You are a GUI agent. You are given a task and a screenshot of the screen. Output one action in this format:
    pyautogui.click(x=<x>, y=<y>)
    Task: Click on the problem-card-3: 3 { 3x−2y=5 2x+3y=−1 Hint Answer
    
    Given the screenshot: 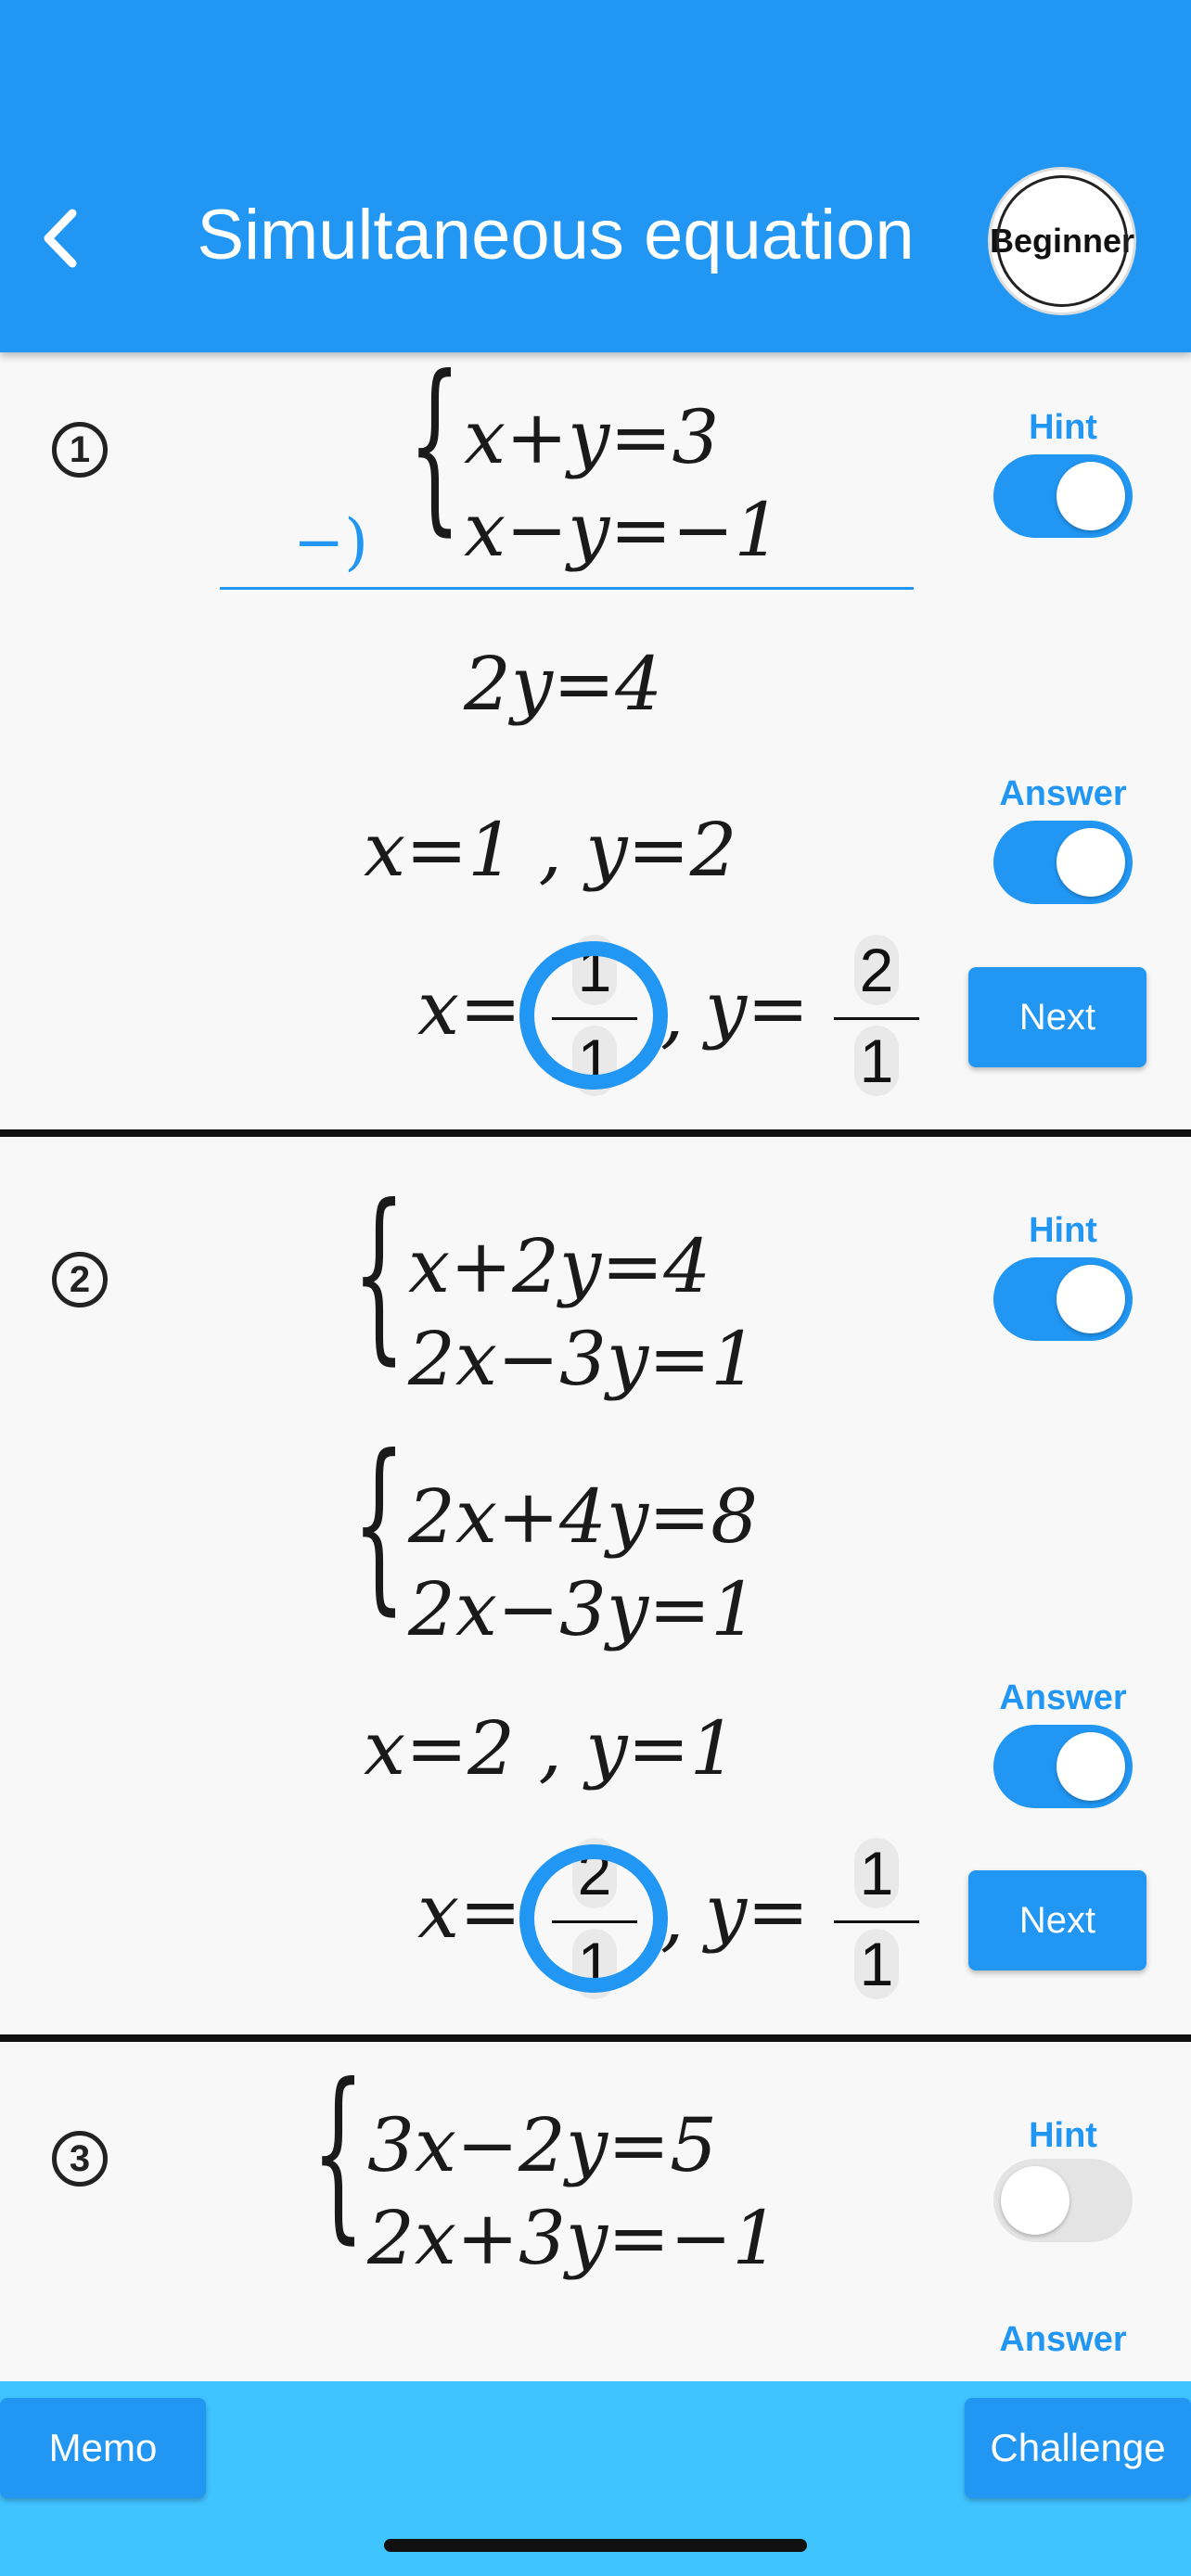 What is the action you would take?
    pyautogui.click(x=595, y=2211)
    